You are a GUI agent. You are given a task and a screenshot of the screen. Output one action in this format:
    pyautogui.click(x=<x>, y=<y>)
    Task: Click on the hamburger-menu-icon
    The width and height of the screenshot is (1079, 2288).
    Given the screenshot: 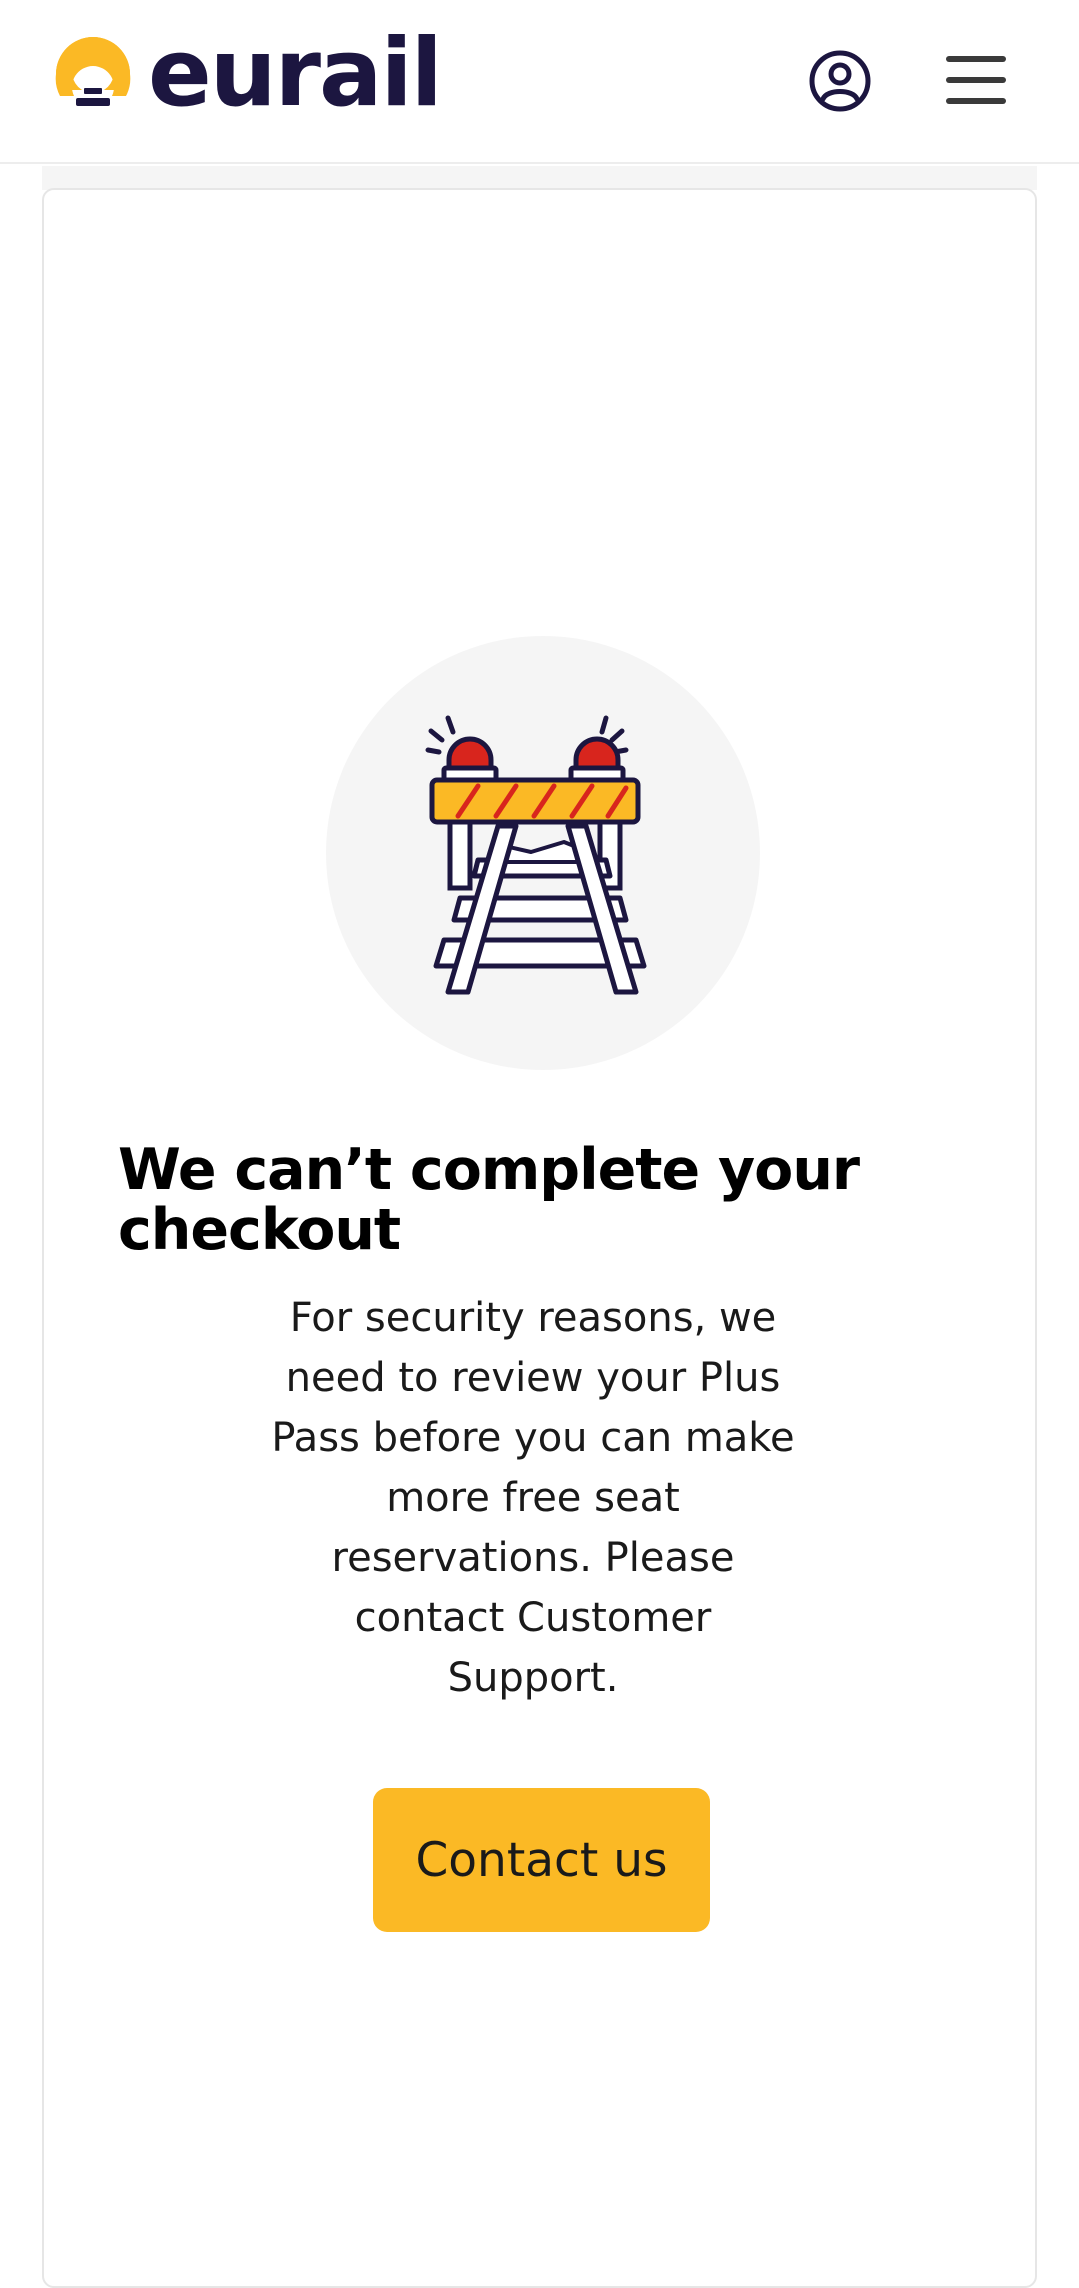 What is the action you would take?
    pyautogui.click(x=976, y=80)
    